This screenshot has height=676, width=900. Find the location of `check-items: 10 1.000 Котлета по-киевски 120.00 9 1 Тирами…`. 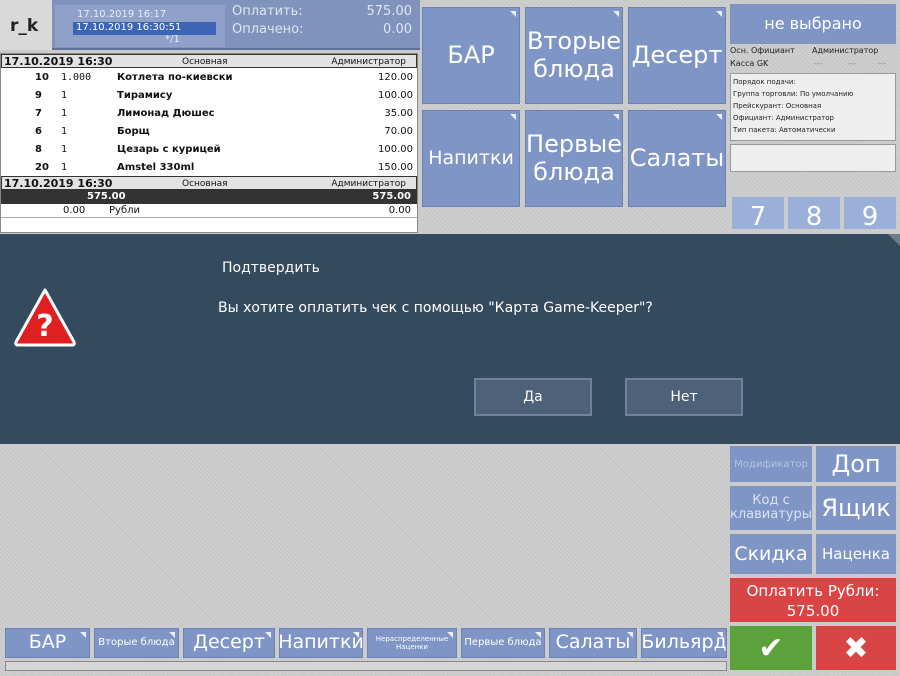

check-items: 10 1.000 Котлета по-киевски 120.00 9 1 Тирами… is located at coordinates (209, 122).